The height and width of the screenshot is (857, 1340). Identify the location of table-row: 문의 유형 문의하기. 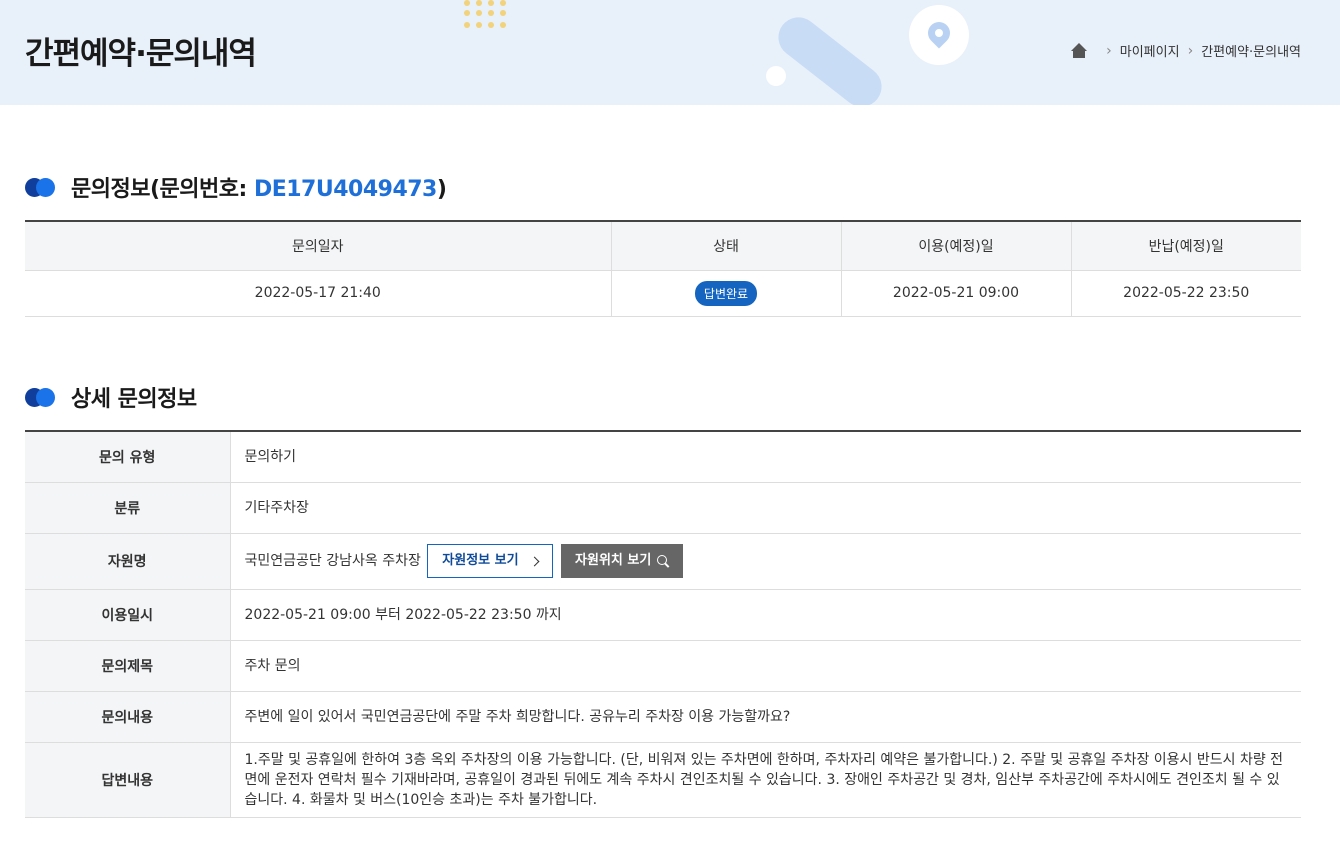
(663, 457).